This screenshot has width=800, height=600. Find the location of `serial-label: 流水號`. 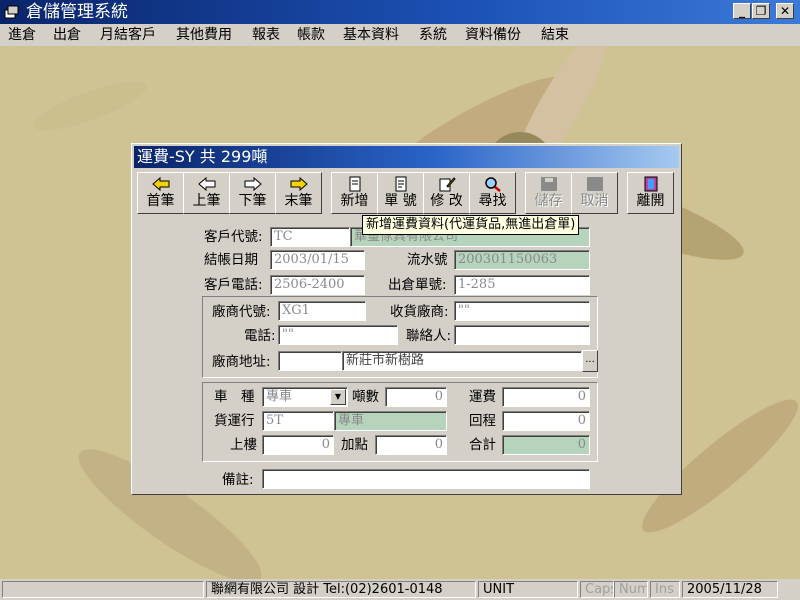

serial-label: 流水號 is located at coordinates (427, 260).